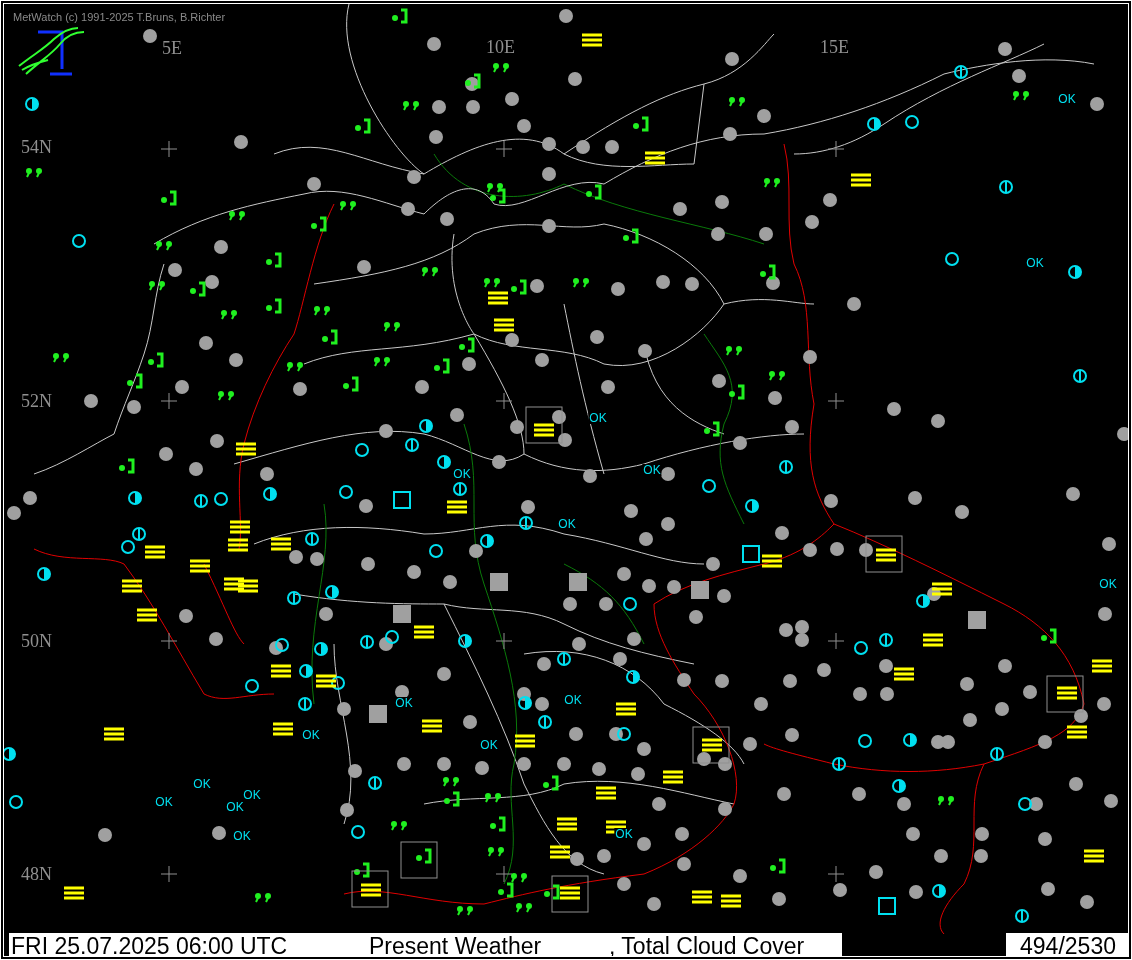 The image size is (1132, 960). Describe the element at coordinates (36, 147) in the screenshot. I see `coordinate-label: 54N` at that location.